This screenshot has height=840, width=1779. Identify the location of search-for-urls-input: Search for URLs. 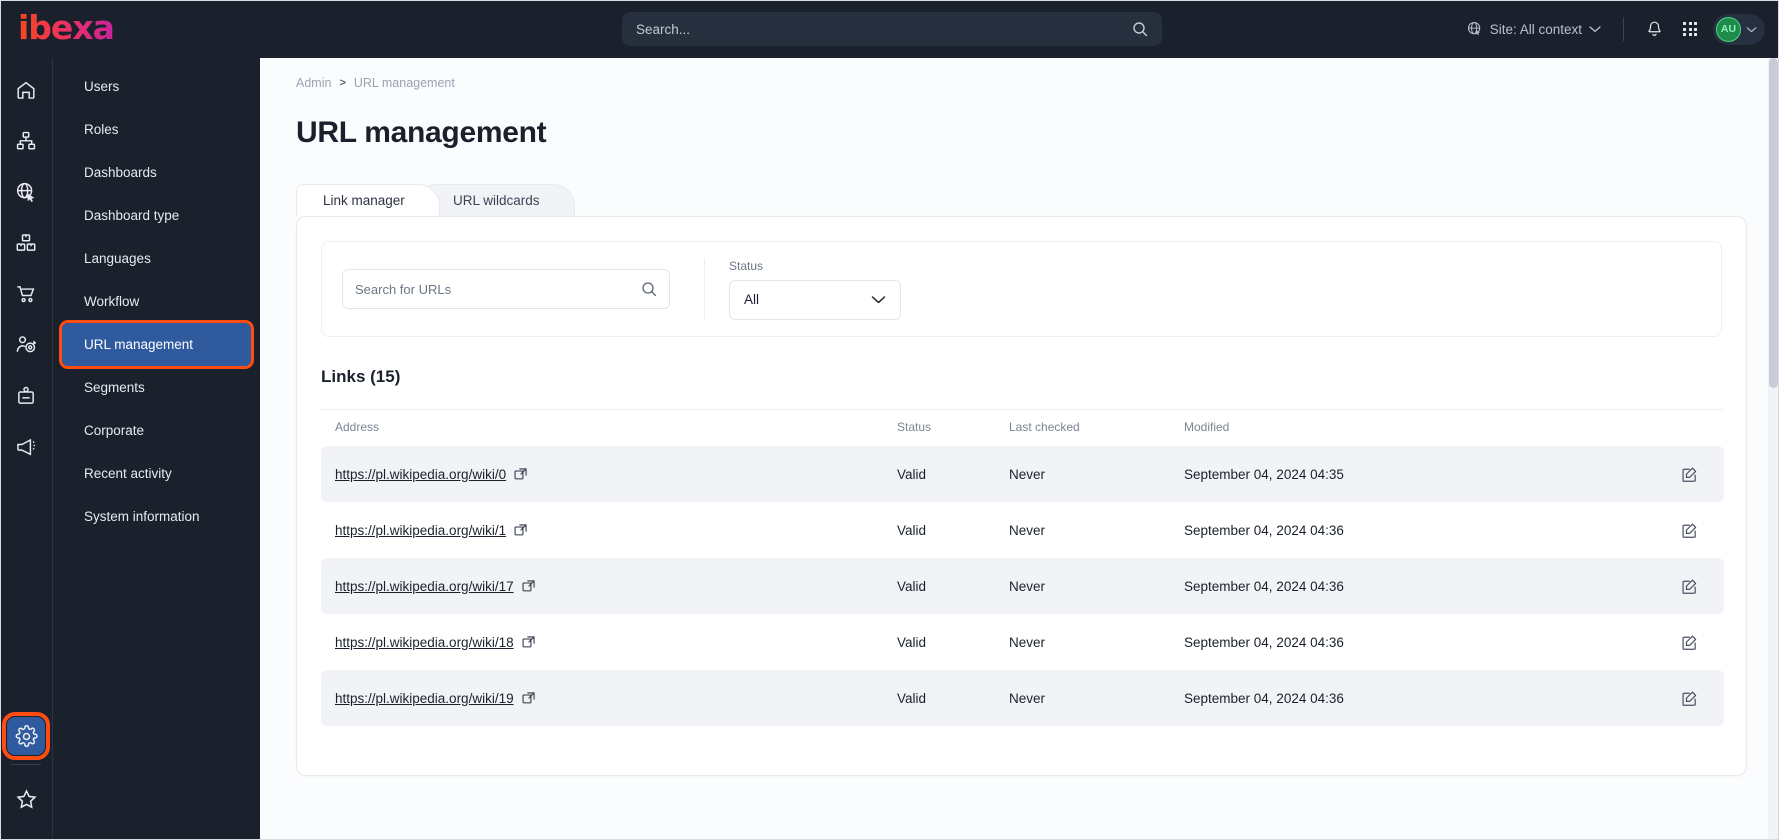
(506, 289).